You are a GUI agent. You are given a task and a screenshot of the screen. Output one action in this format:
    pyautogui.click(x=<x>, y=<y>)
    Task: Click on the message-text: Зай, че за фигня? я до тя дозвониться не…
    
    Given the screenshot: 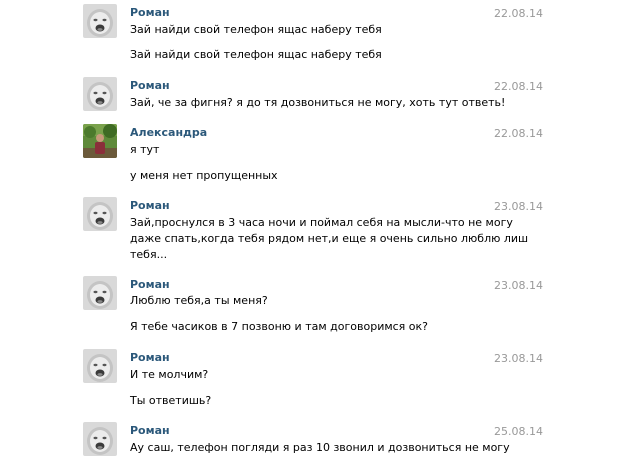 What is the action you would take?
    pyautogui.click(x=318, y=102)
    